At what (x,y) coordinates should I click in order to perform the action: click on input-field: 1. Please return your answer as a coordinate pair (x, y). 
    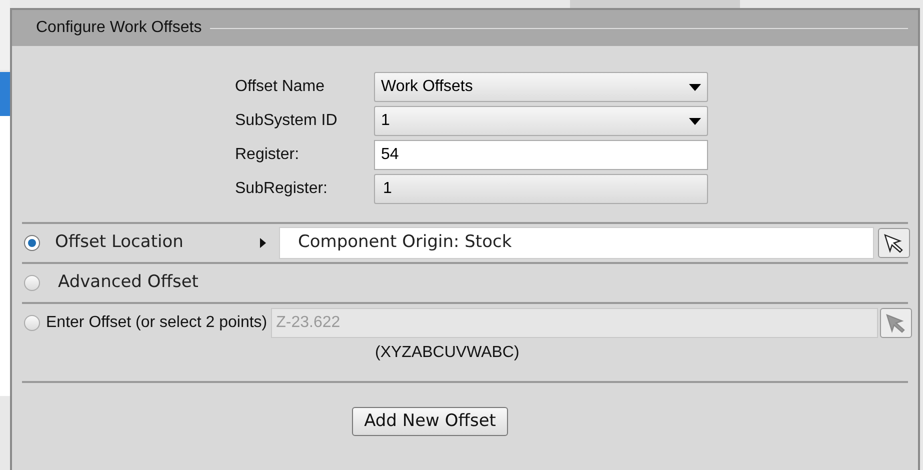
    Looking at the image, I should click on (541, 189).